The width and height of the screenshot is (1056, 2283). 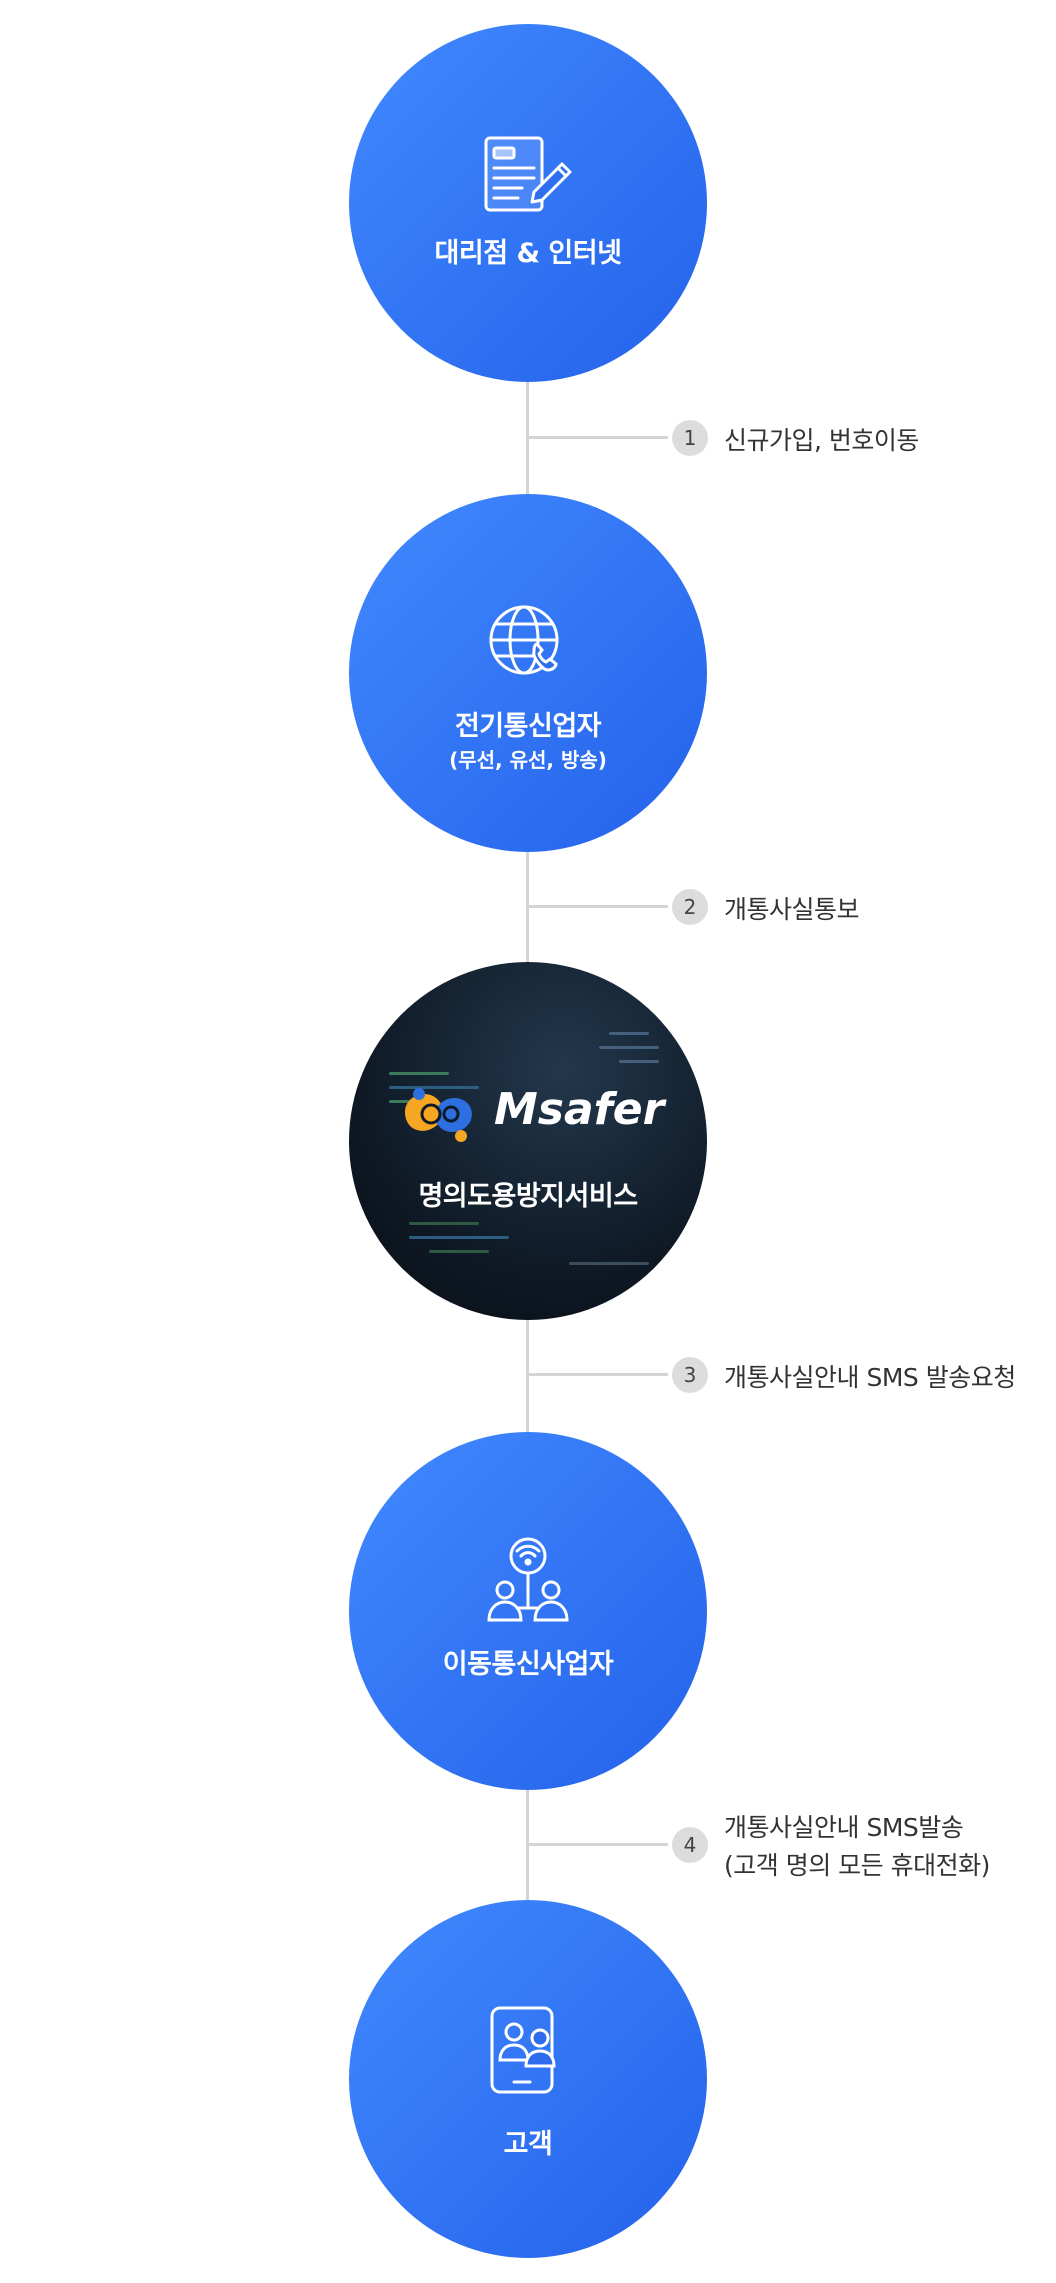 I want to click on globe-phone-icon, so click(x=528, y=644).